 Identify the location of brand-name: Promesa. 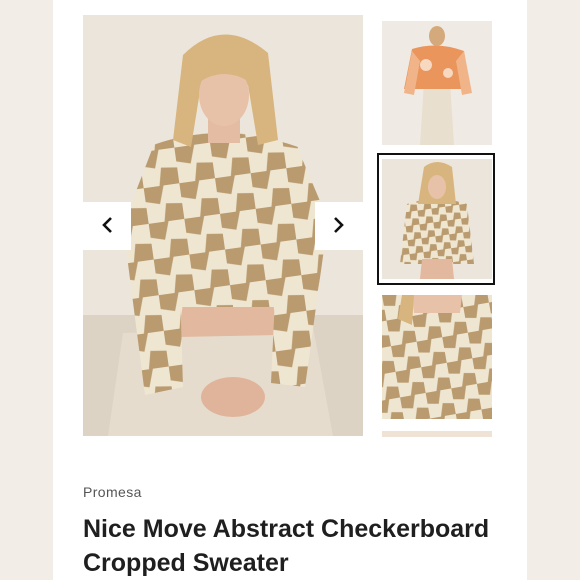
(112, 492).